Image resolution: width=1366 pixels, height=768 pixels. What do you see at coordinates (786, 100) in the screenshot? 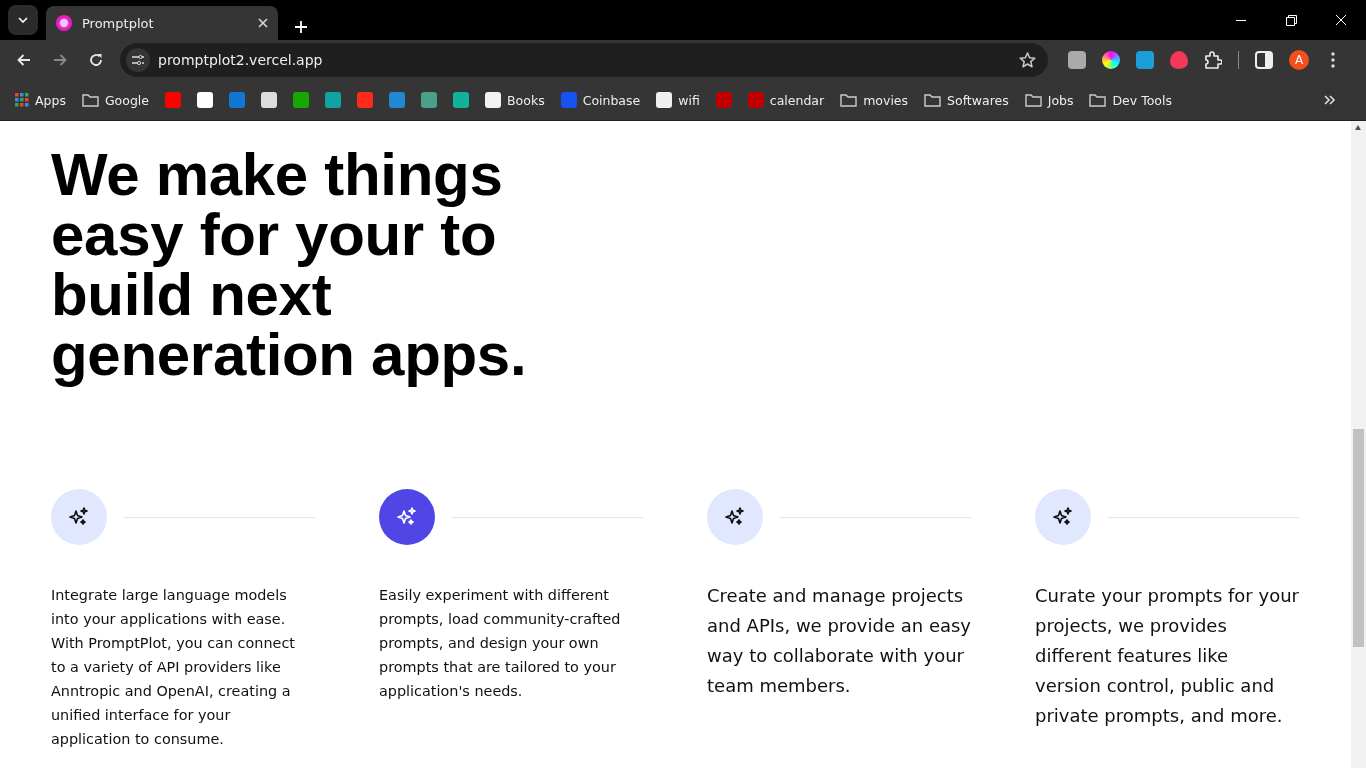
I see `bookmark-item: calendar` at bounding box center [786, 100].